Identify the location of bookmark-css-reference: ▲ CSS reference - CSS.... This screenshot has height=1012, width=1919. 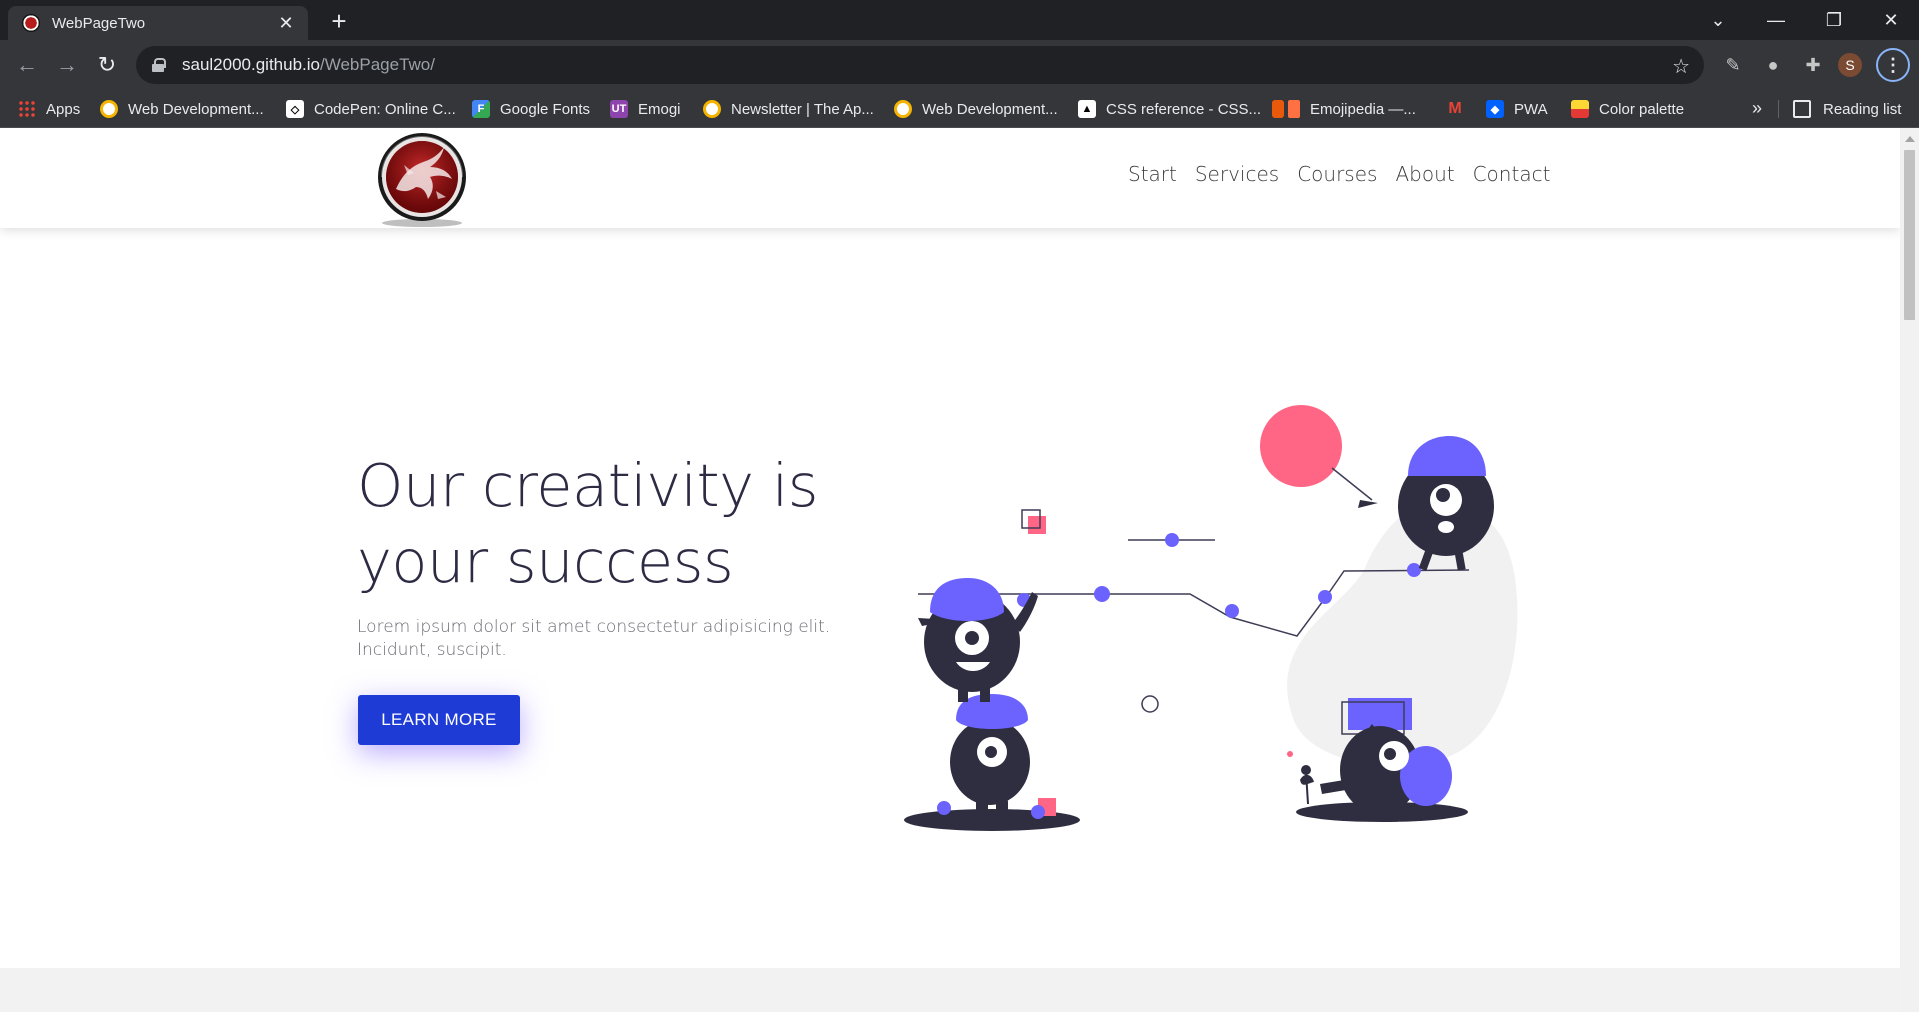
(1169, 109).